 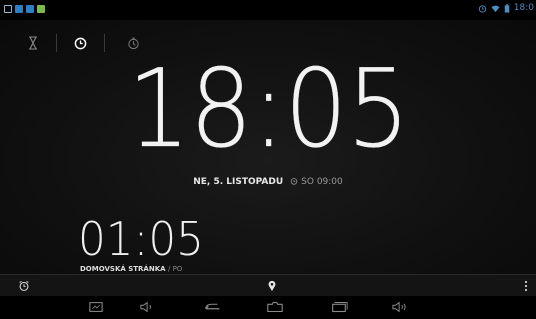 I want to click on home-button, so click(x=275, y=307).